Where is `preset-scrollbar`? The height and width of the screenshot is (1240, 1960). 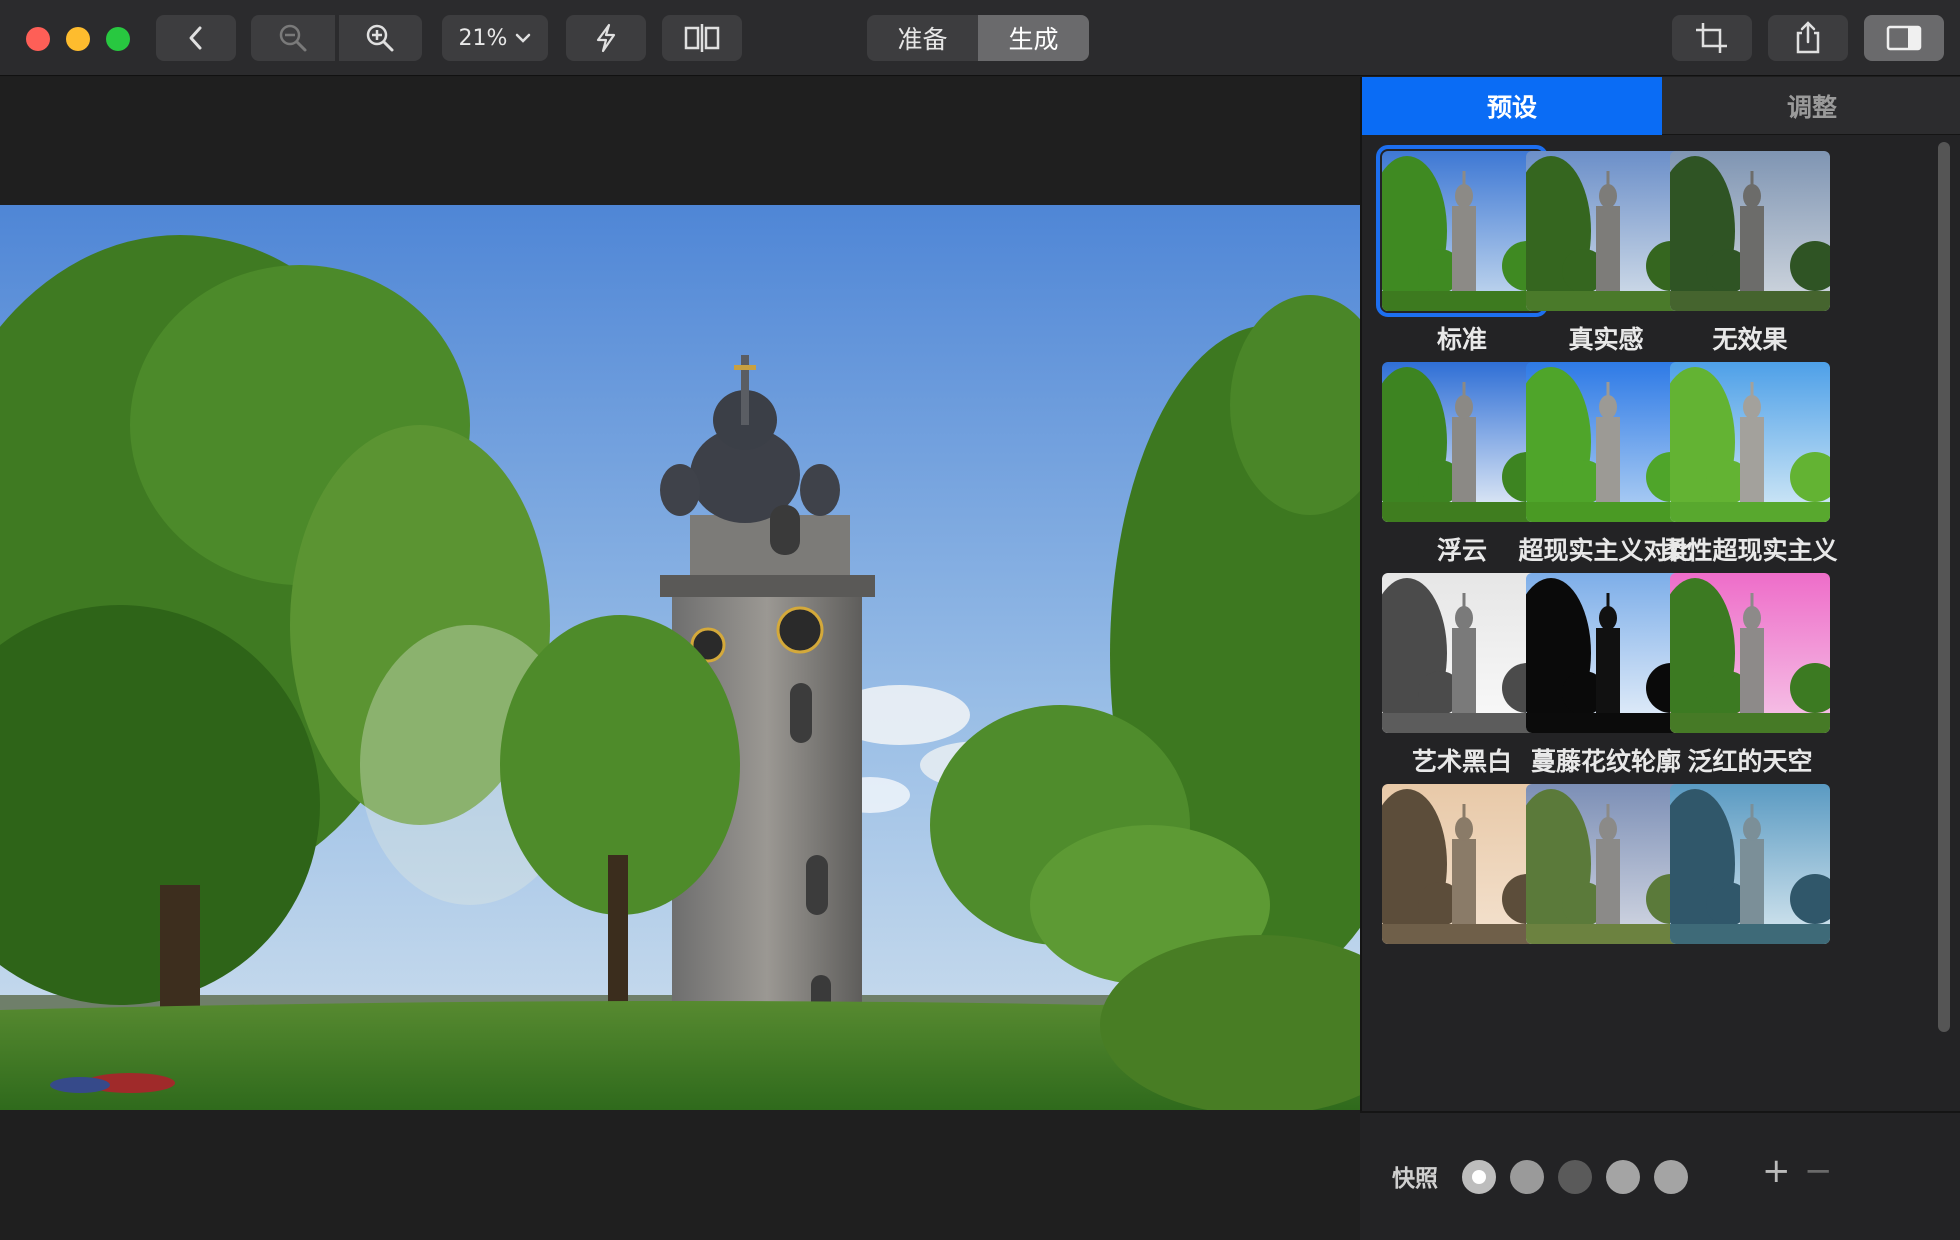 preset-scrollbar is located at coordinates (1944, 587).